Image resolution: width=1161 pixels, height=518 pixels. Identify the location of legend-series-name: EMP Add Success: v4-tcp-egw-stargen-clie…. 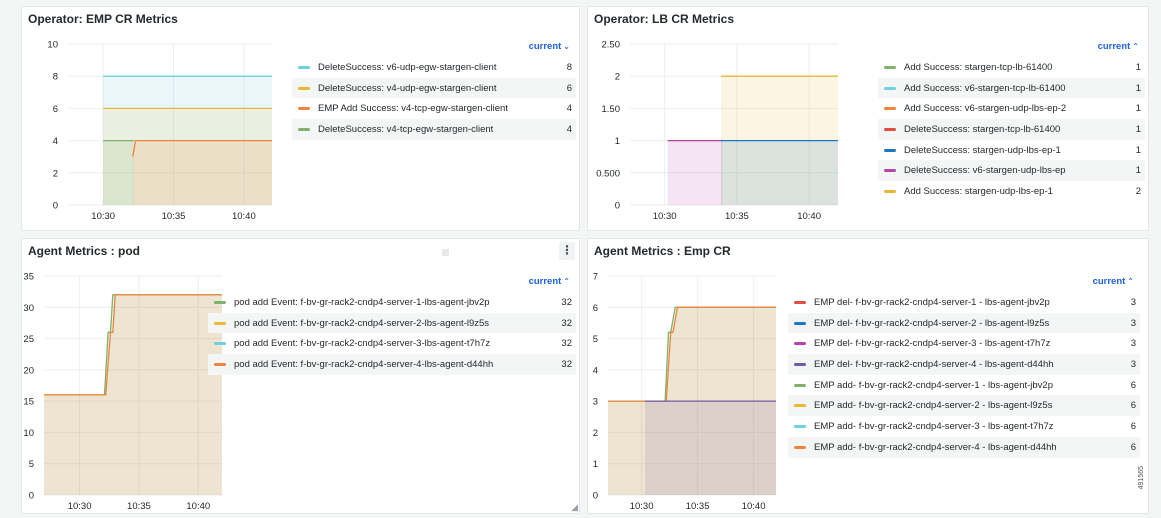
(430, 108).